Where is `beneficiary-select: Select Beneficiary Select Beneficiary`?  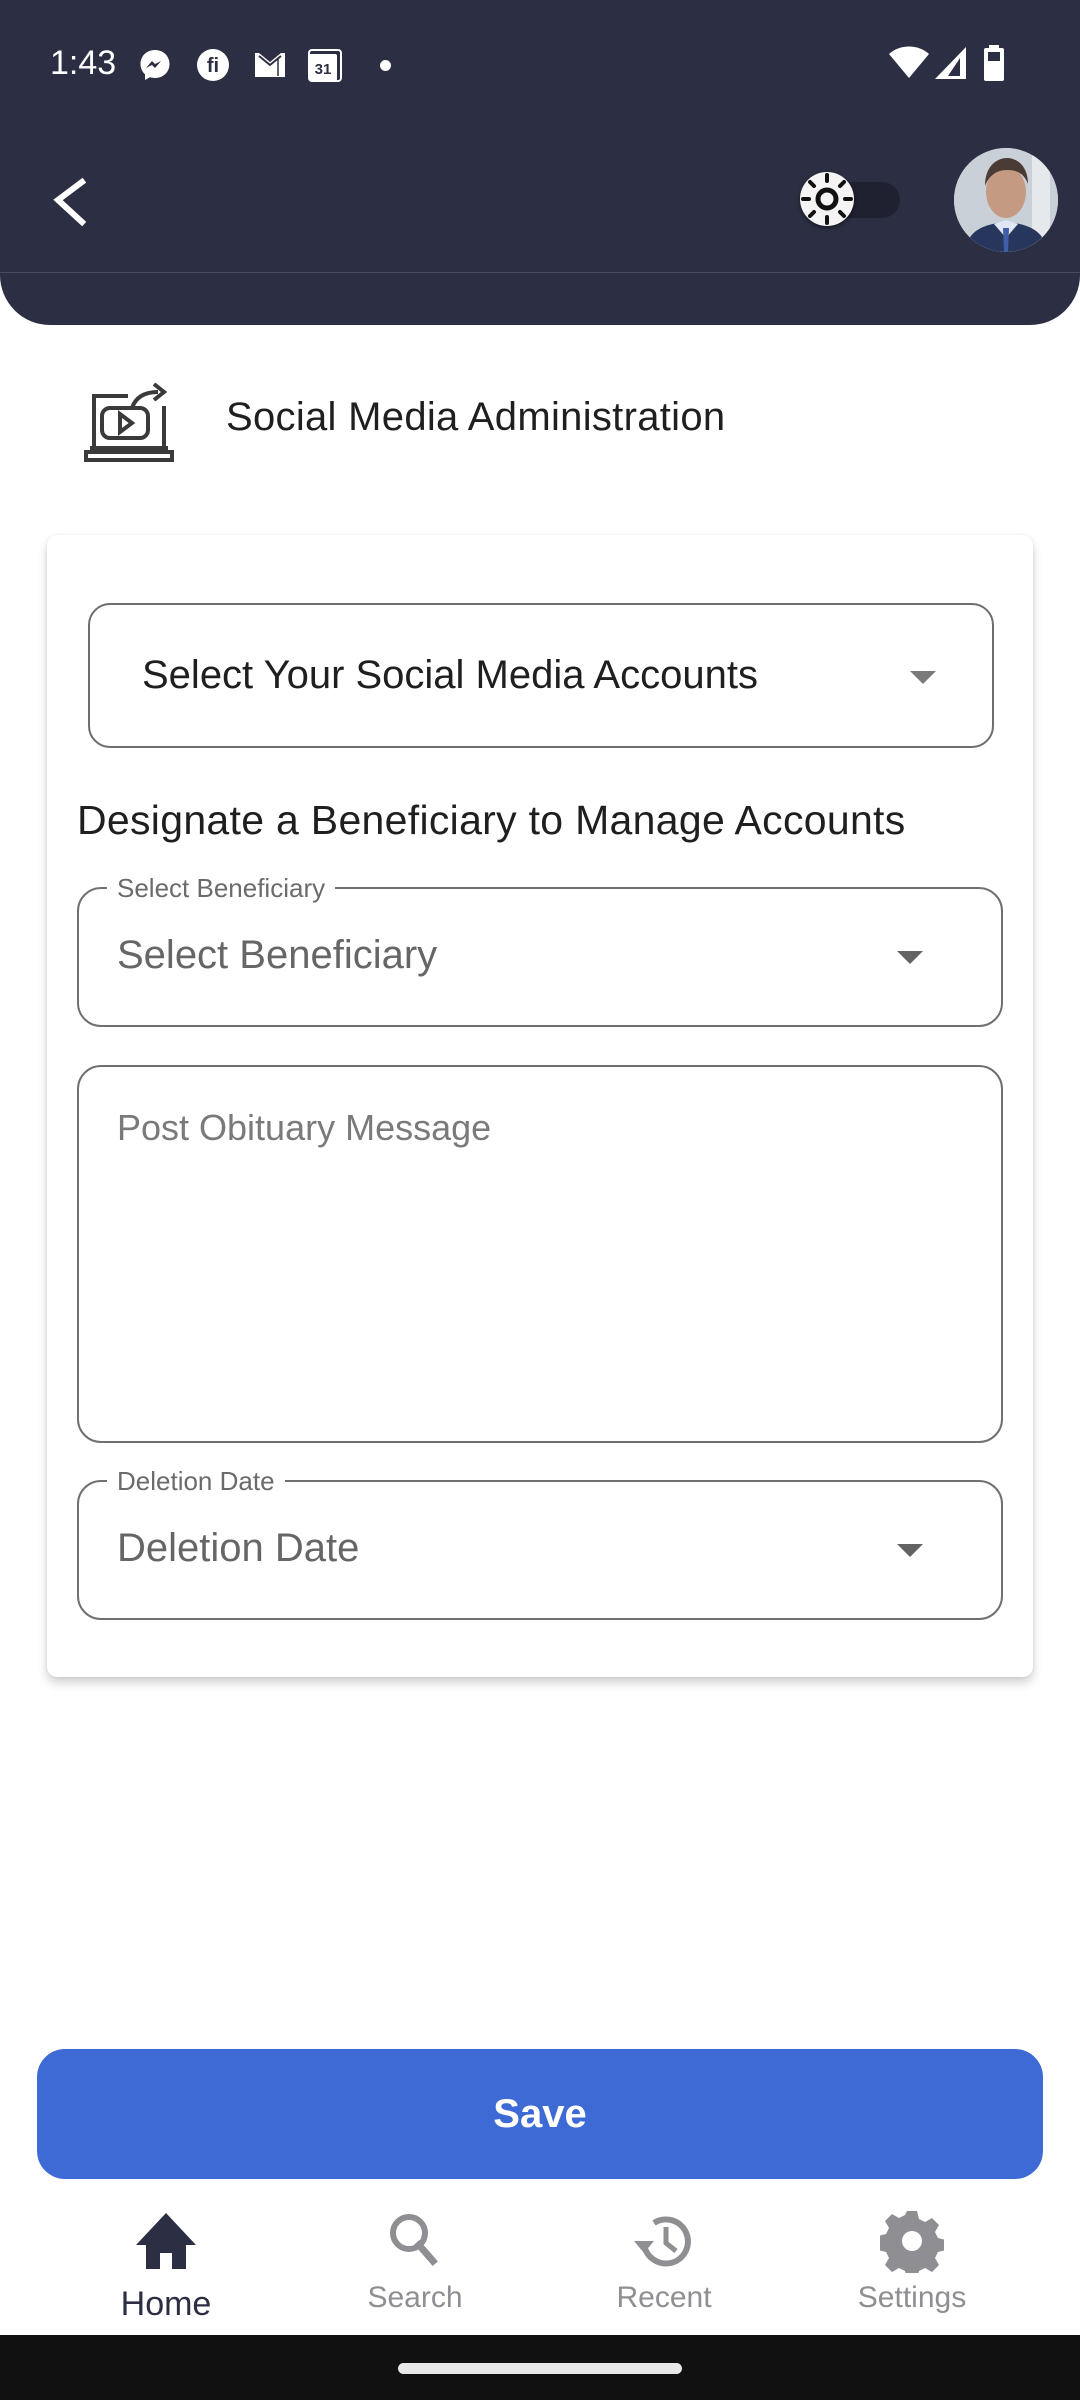
beneficiary-select: Select Beneficiary Select Beneficiary is located at coordinates (540, 950).